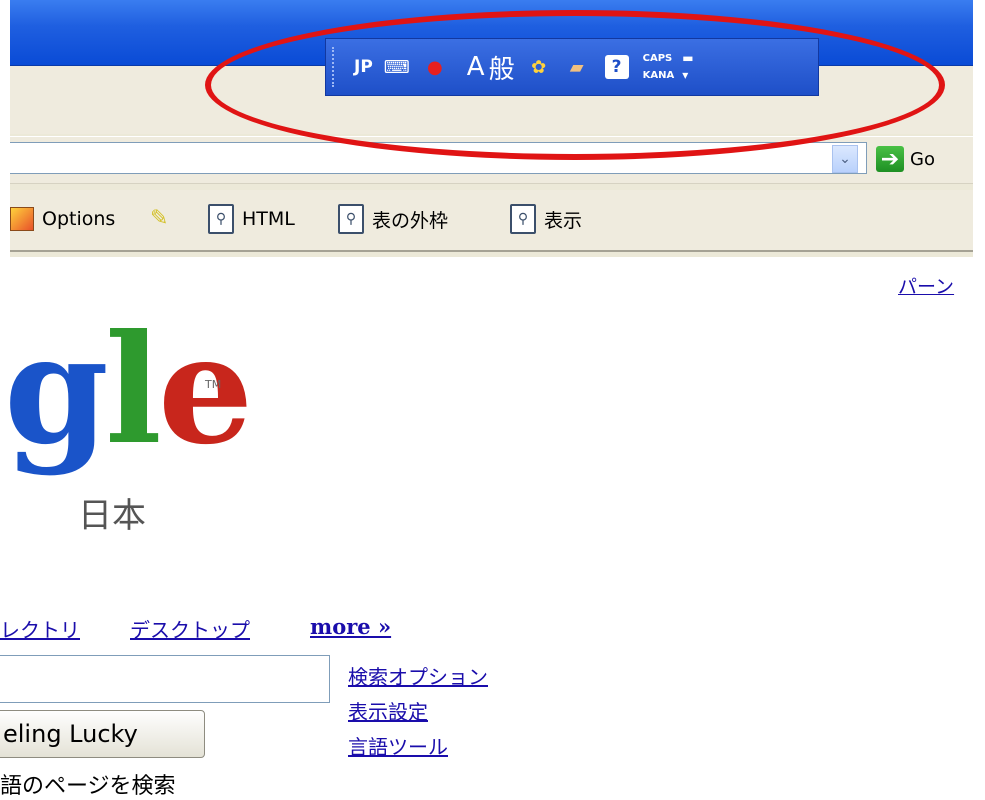 This screenshot has height=800, width=985. I want to click on ime-keyboard-button: ⌨, so click(397, 67).